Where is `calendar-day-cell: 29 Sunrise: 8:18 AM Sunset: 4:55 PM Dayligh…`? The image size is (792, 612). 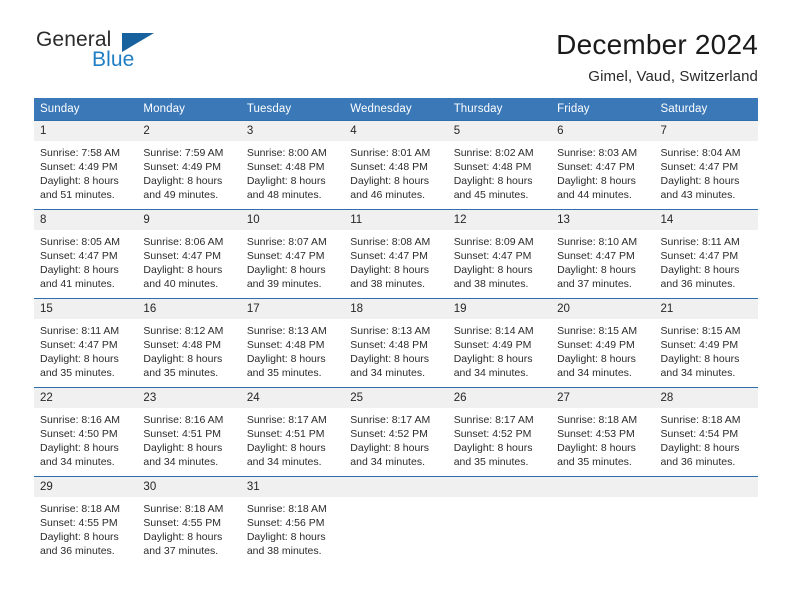
calendar-day-cell: 29 Sunrise: 8:18 AM Sunset: 4:55 PM Dayligh… is located at coordinates (86, 522).